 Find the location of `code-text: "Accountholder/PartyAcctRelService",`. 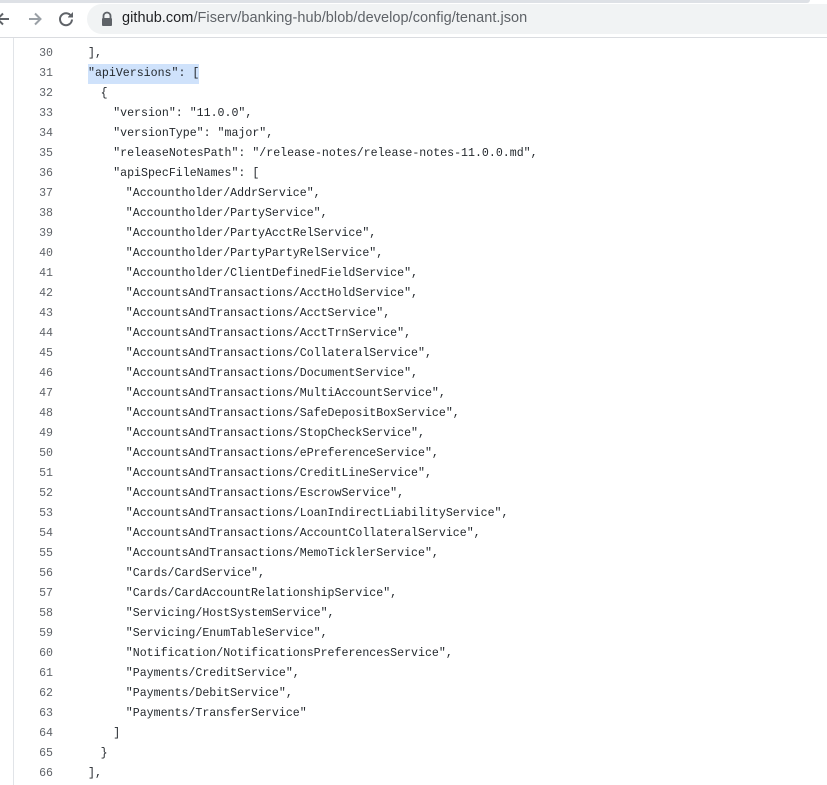

code-text: "Accountholder/PartyAcctRelService", is located at coordinates (251, 233).